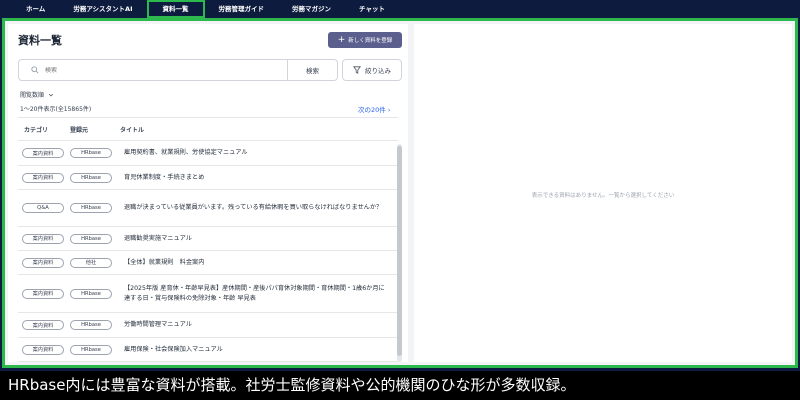 This screenshot has height=400, width=800. What do you see at coordinates (164, 177) in the screenshot?
I see `row-title: 育児休業制度・手続きまとめ` at bounding box center [164, 177].